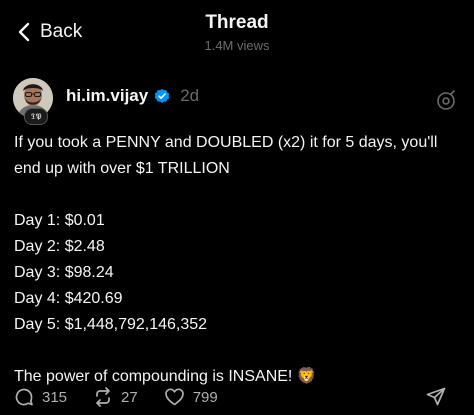  Describe the element at coordinates (115, 397) in the screenshot. I see `repost-button: 27` at that location.